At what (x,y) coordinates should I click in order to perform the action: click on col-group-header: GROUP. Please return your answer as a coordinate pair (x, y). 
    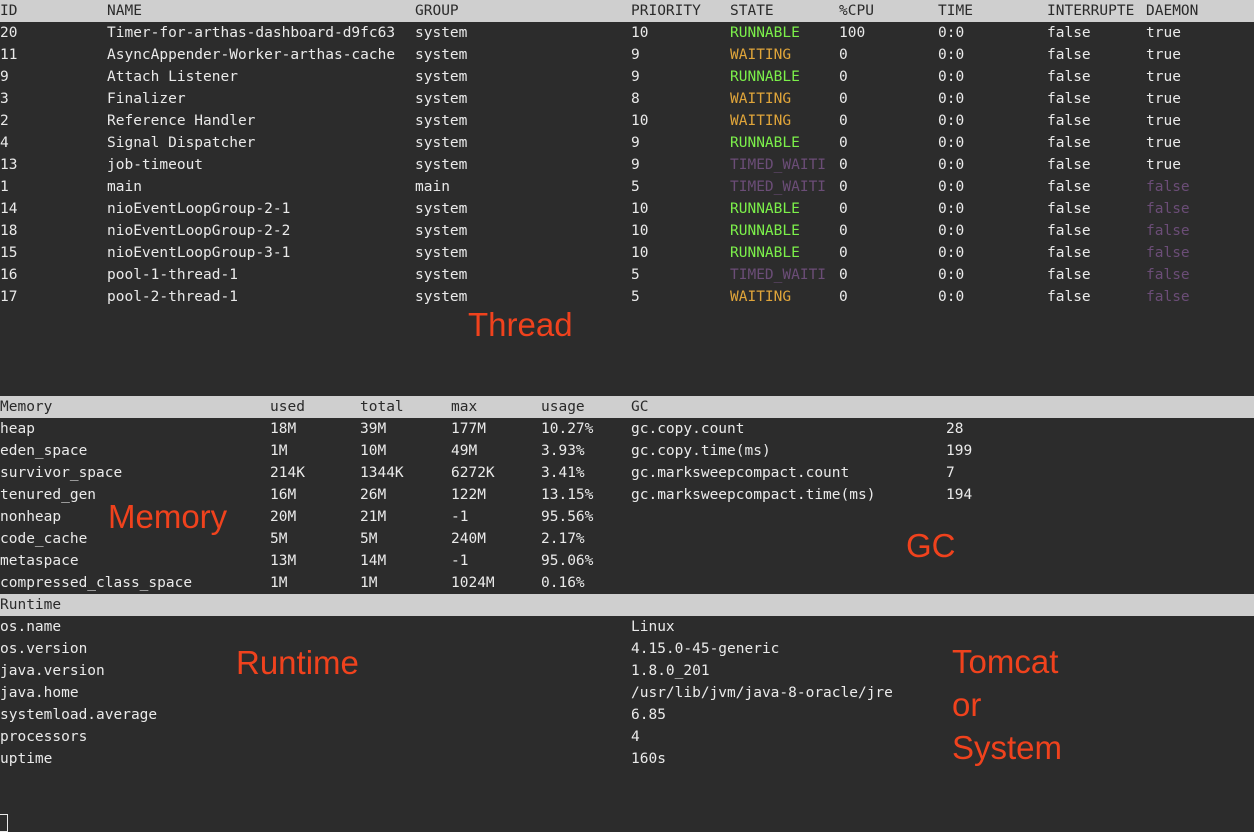
    Looking at the image, I should click on (437, 11).